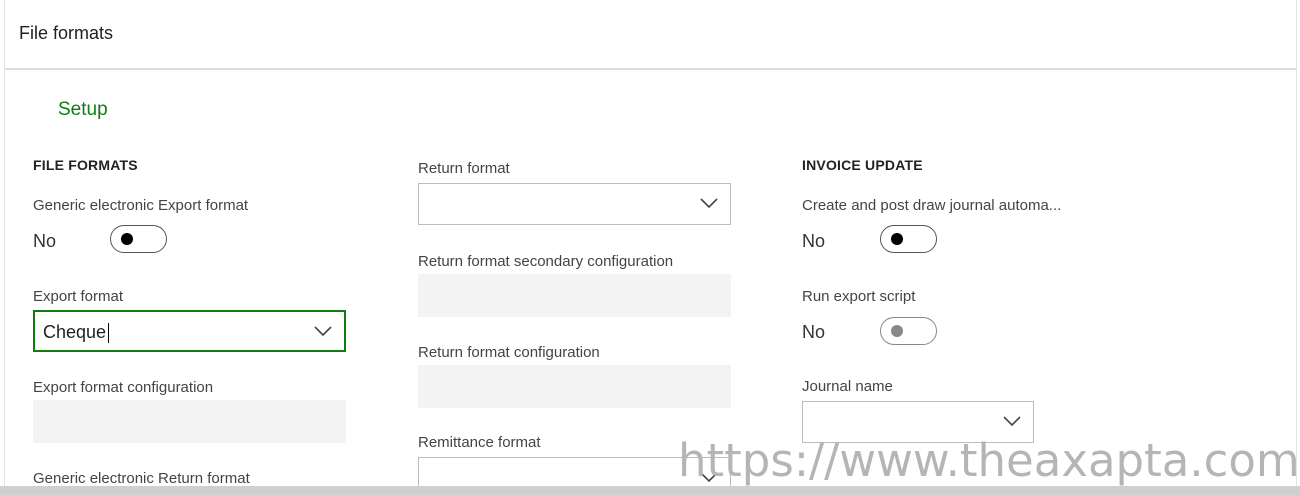 This screenshot has height=495, width=1300. I want to click on generic-export-toggle, so click(138, 239).